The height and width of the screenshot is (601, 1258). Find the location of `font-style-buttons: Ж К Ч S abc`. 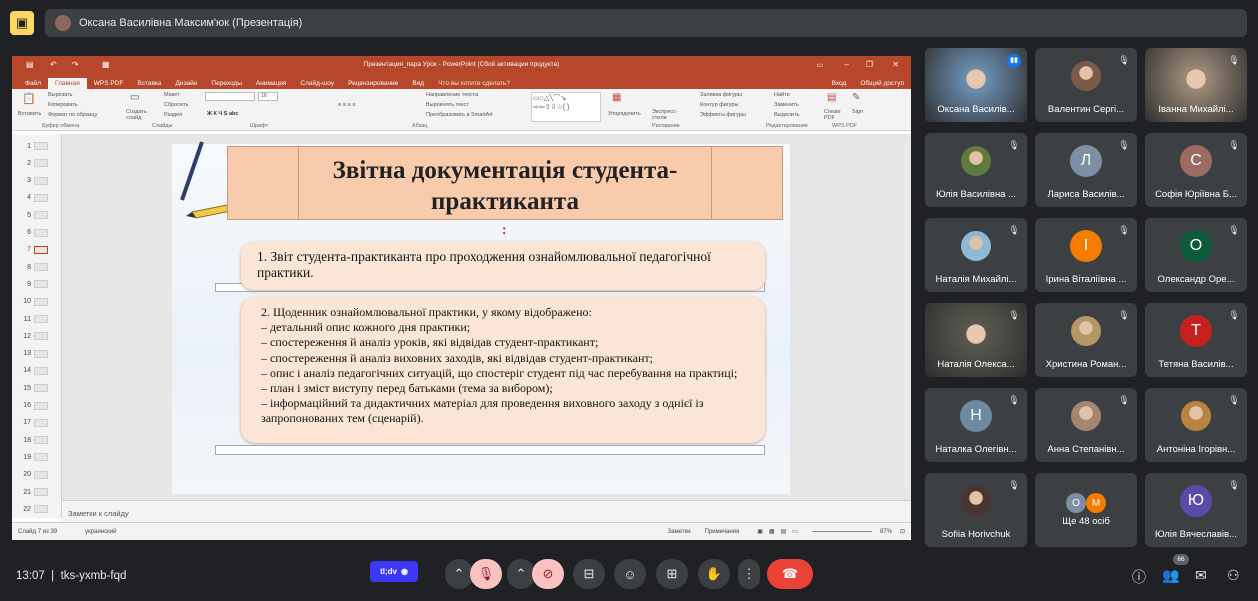

font-style-buttons: Ж К Ч S abc is located at coordinates (222, 114).